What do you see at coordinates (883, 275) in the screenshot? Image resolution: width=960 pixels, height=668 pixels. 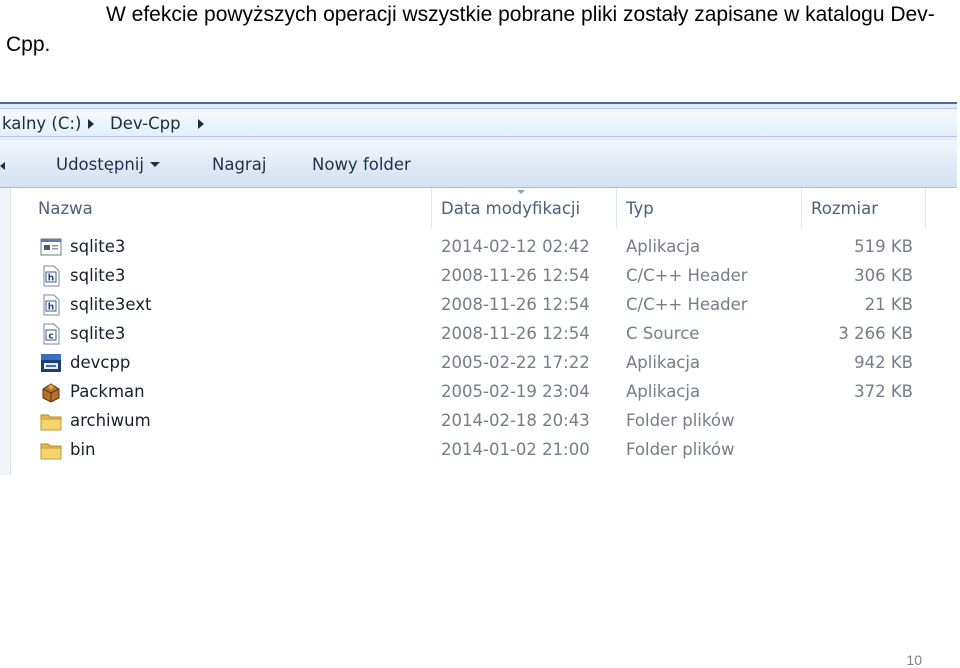 I see `file-size: 306 KB` at bounding box center [883, 275].